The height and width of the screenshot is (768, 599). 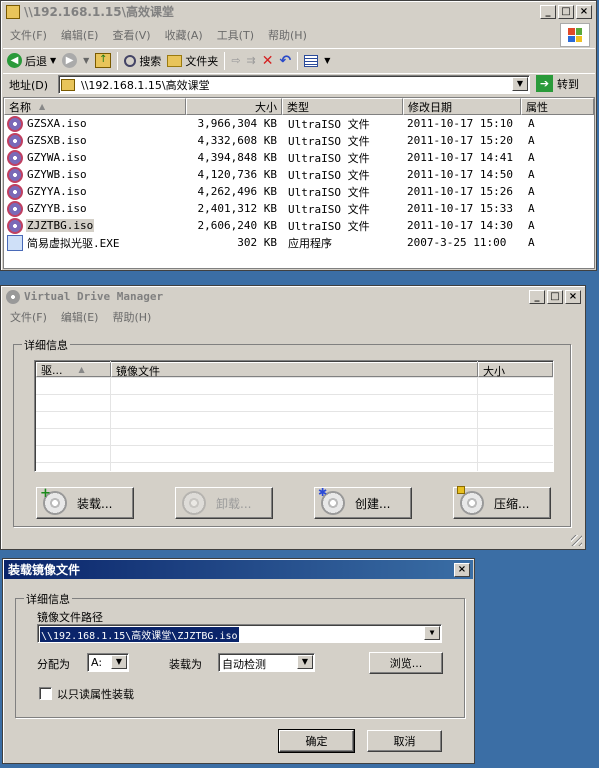 I want to click on column-header-name: 名称 ▲, so click(x=95, y=106).